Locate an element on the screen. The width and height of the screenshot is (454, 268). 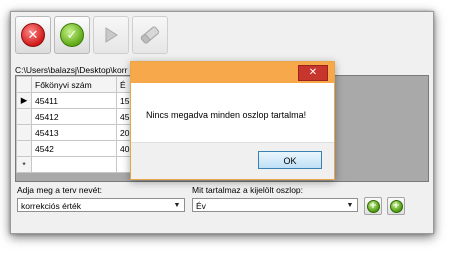
grid-cell: 4542 is located at coordinates (74, 148).